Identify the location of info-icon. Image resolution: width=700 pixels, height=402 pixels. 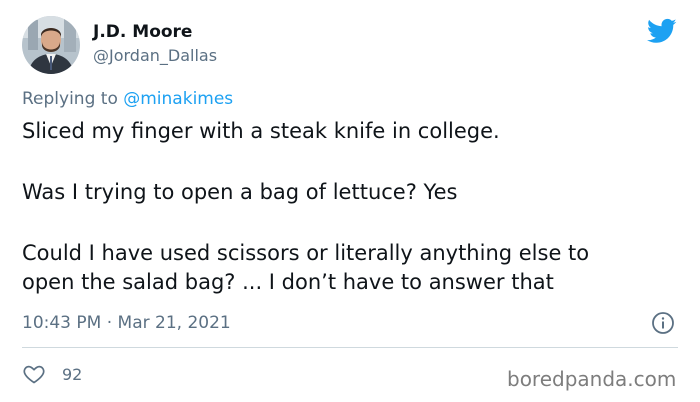
(663, 323).